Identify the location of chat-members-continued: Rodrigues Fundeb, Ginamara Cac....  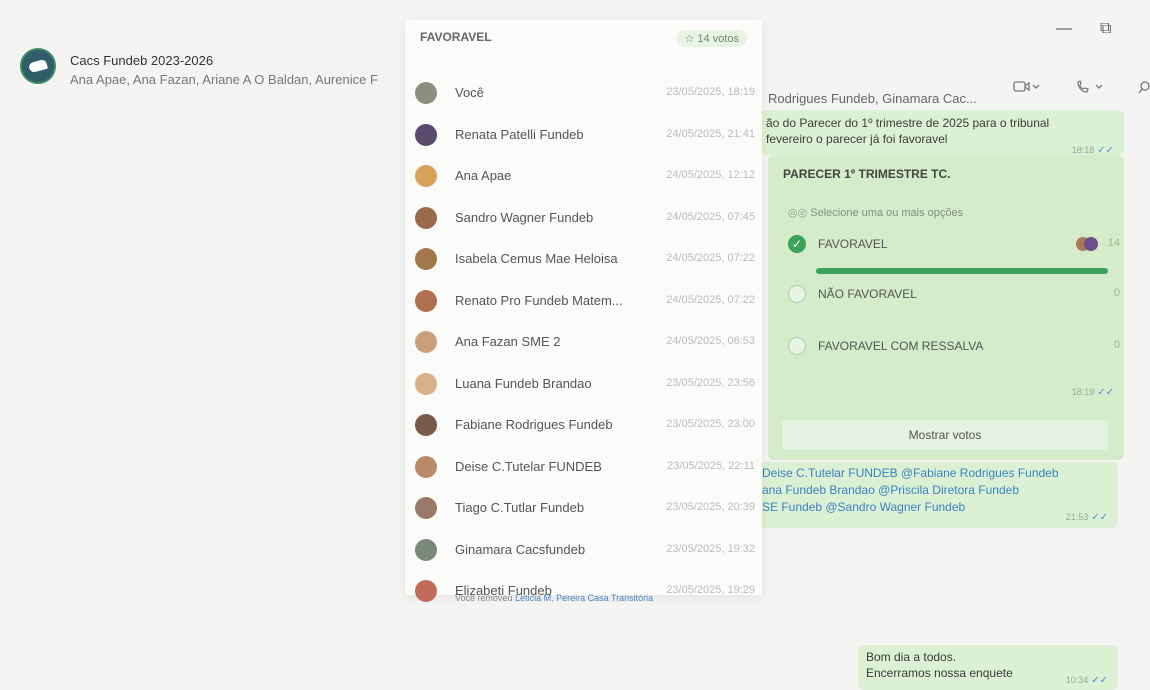
(872, 98).